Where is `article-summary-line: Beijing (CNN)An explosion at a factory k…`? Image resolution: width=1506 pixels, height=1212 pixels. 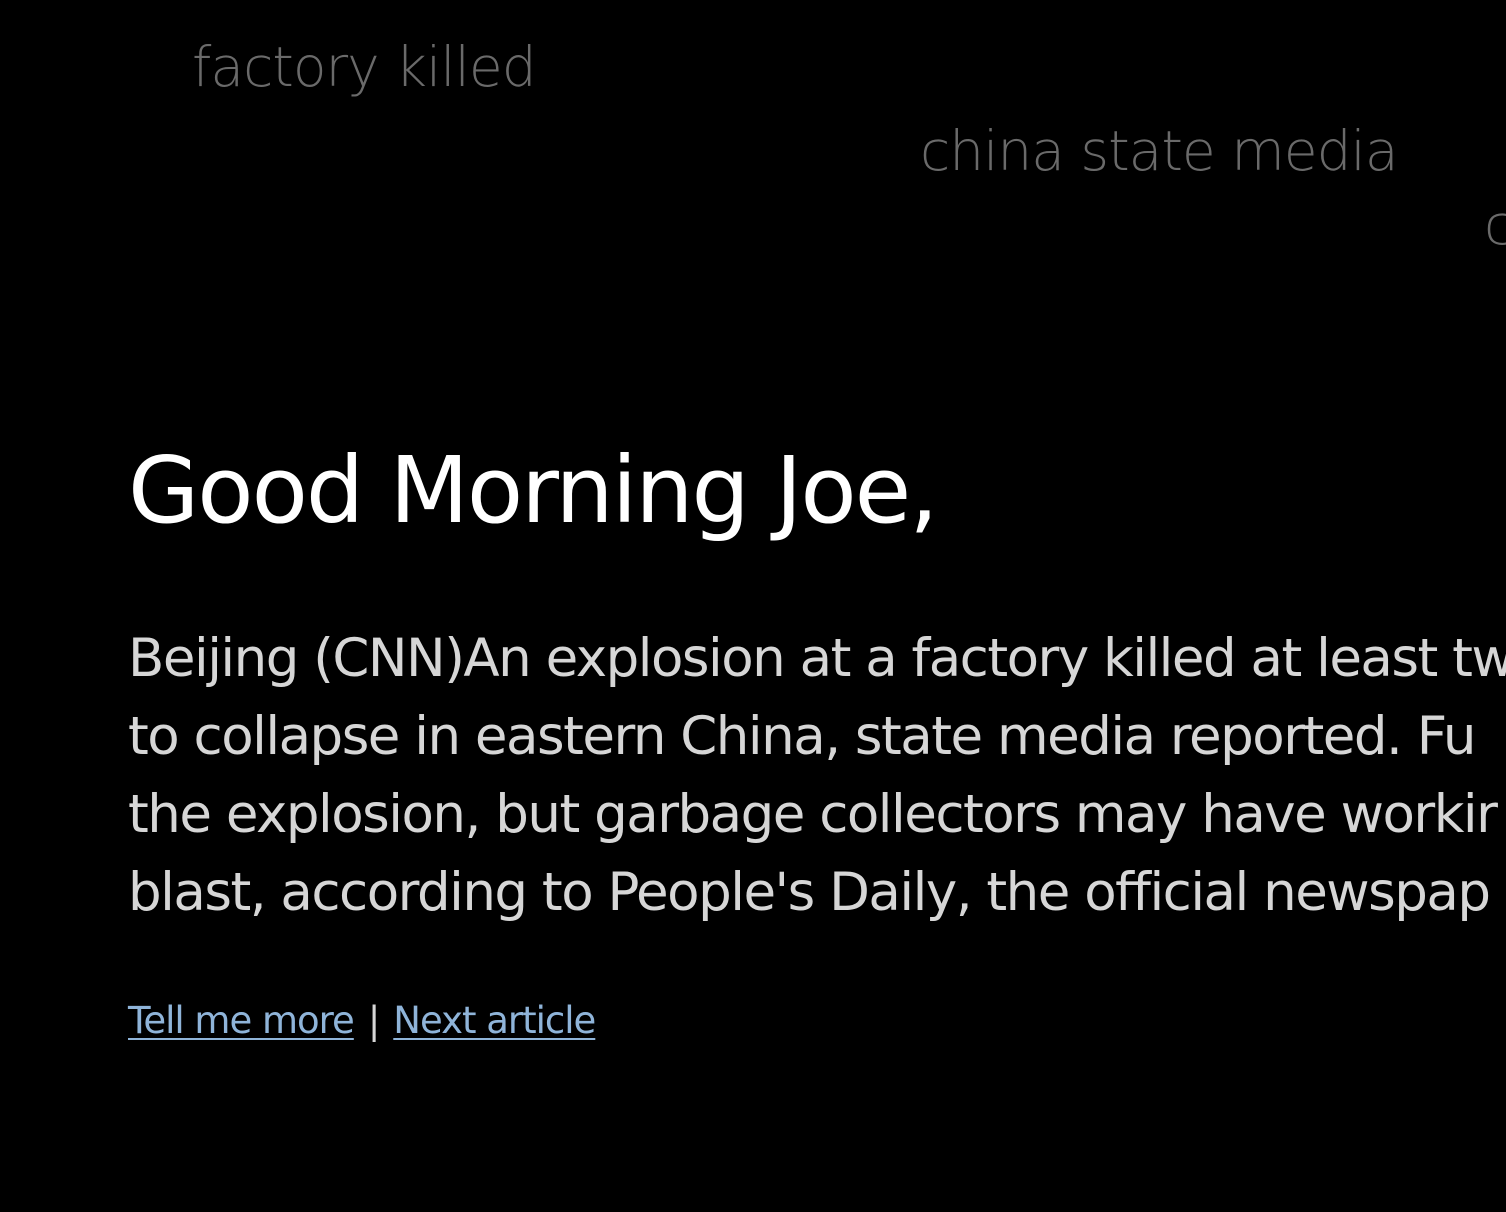 article-summary-line: Beijing (CNN)An explosion at a factory k… is located at coordinates (817, 658).